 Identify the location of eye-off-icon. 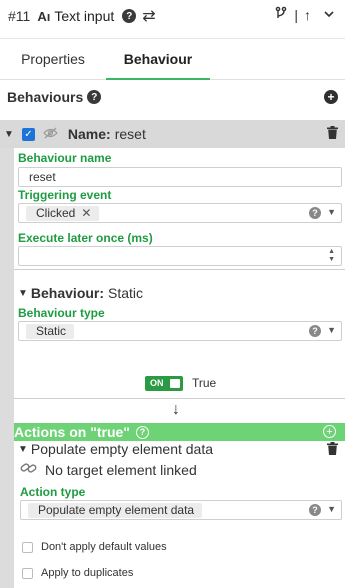
(50, 134).